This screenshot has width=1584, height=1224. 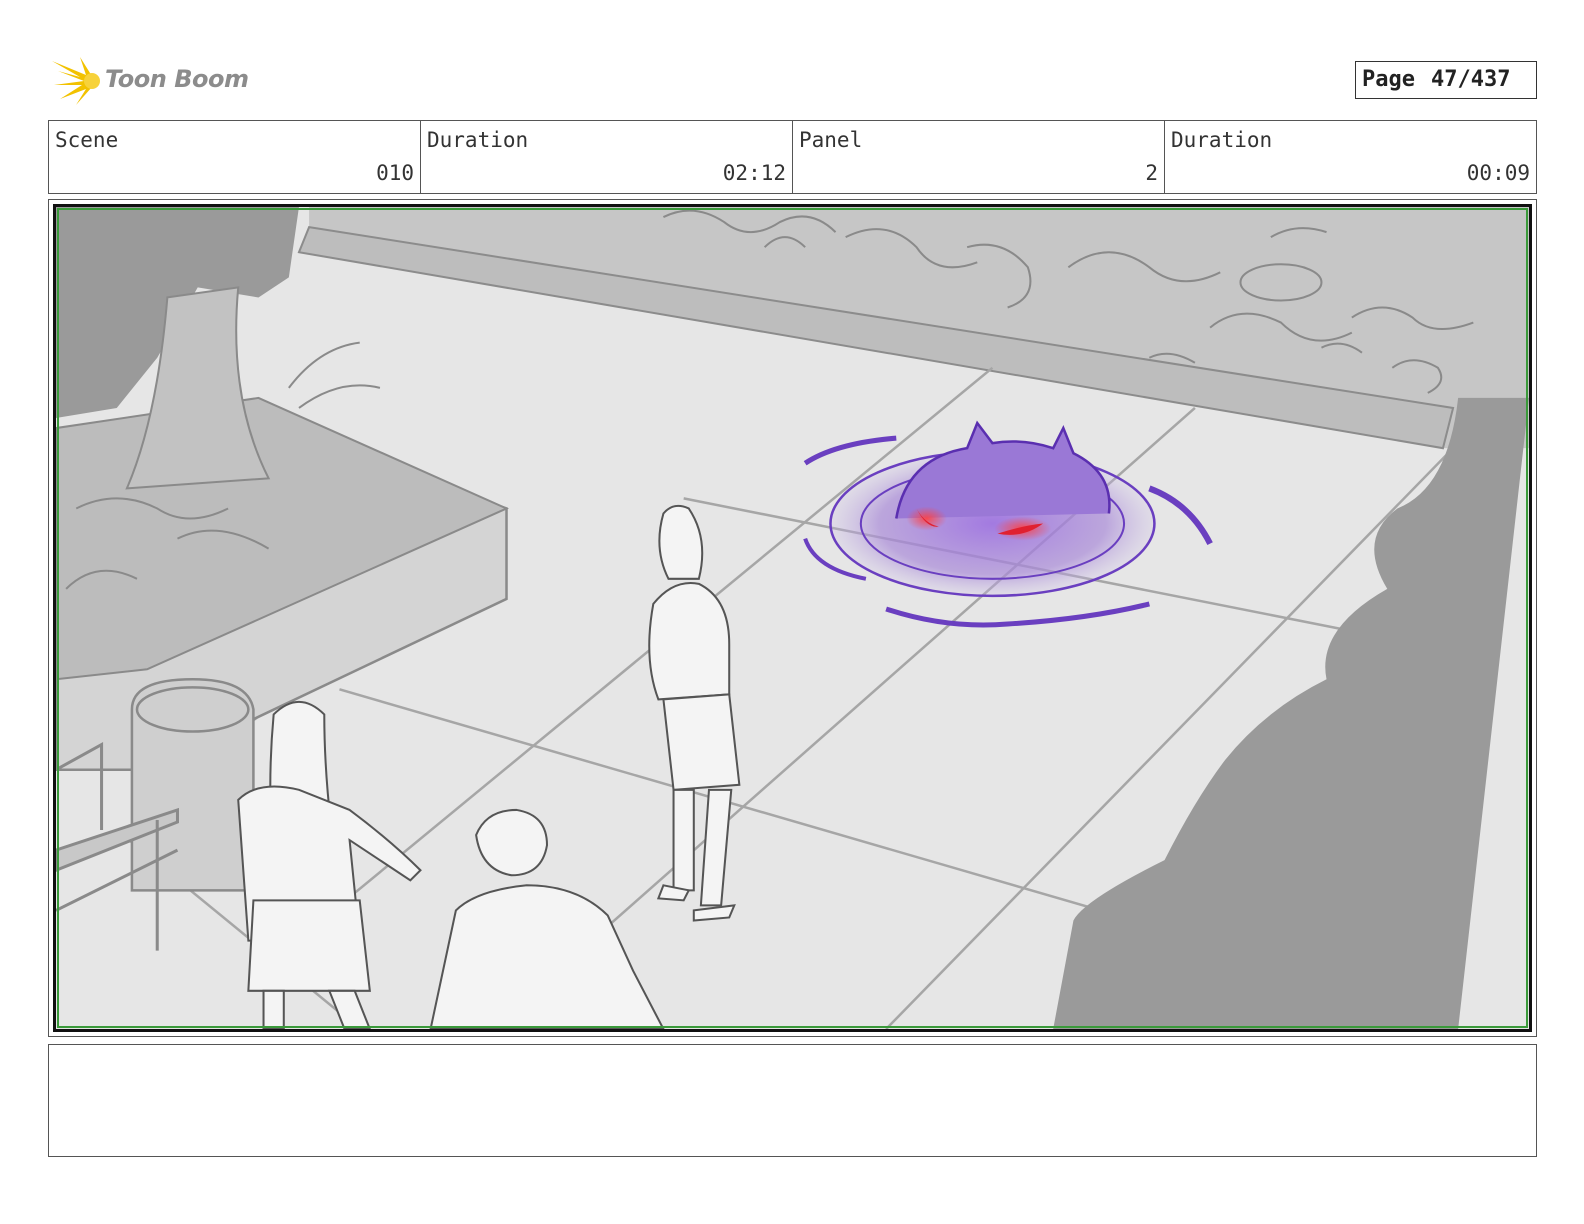 I want to click on scene-label: Scene, so click(x=87, y=140).